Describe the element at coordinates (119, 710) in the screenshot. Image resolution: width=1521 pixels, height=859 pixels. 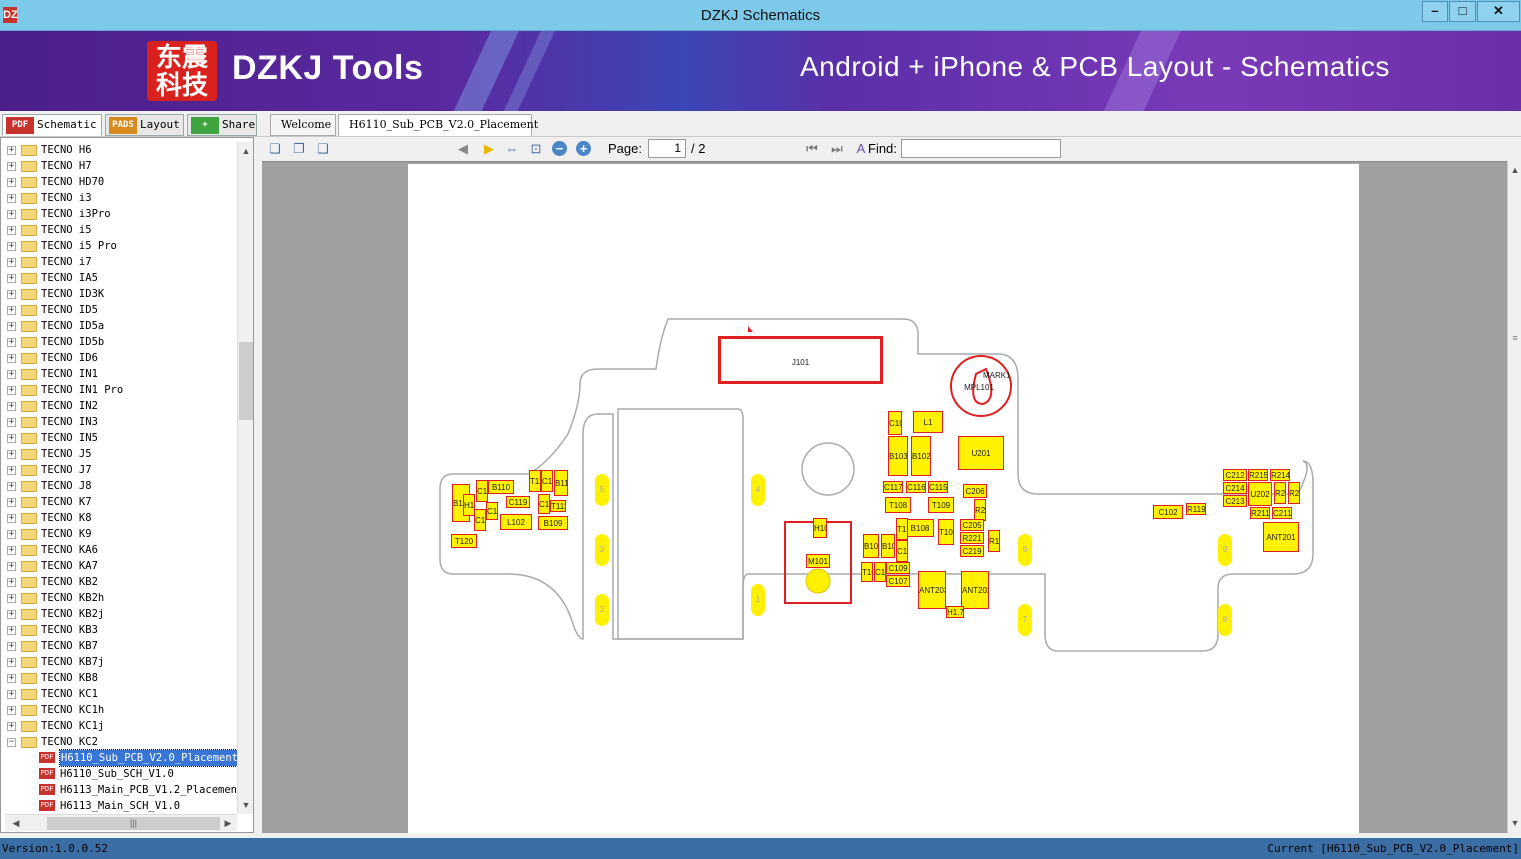
I see `tree-folder: + TECNO KC1h` at that location.